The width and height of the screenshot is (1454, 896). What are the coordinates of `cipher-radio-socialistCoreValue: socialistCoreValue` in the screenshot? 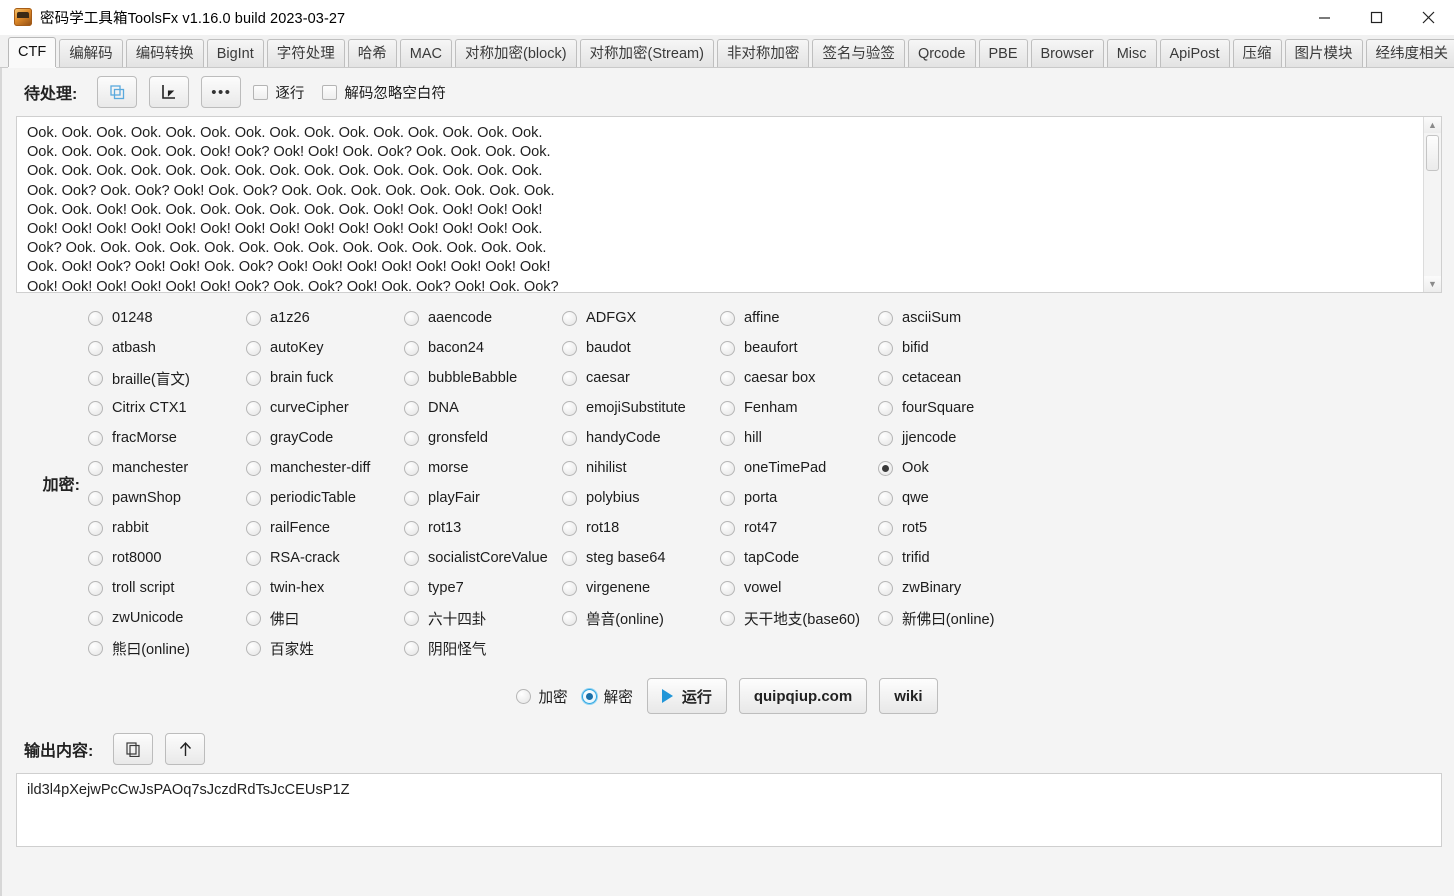 It's located at (483, 558).